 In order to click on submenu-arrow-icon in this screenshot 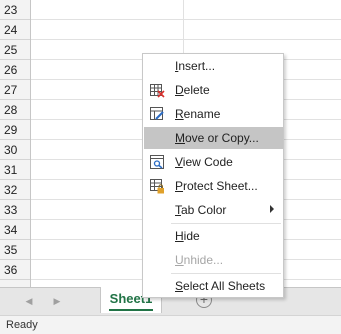, I will do `click(272, 209)`.